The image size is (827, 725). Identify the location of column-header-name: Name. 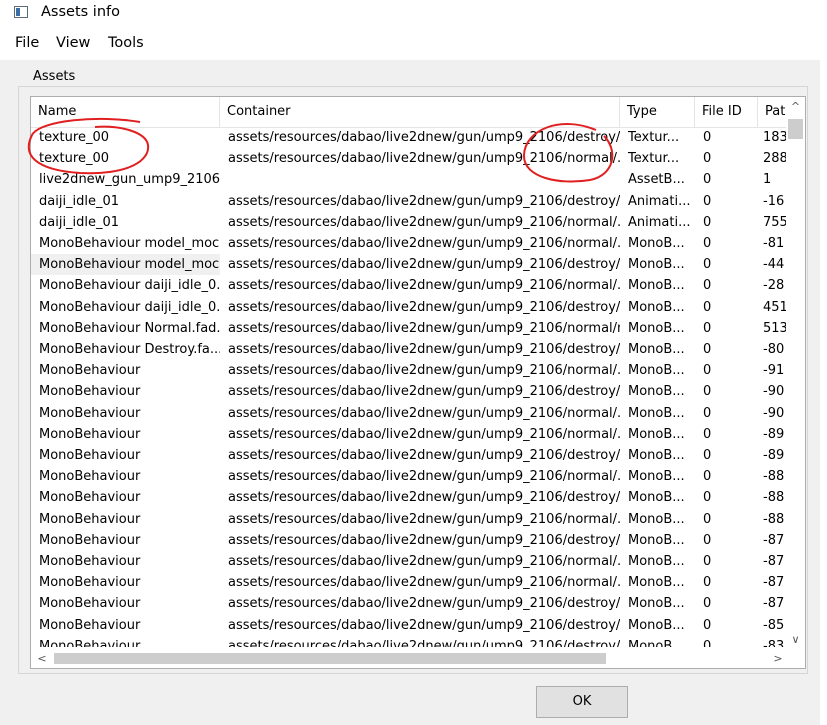
(125, 112).